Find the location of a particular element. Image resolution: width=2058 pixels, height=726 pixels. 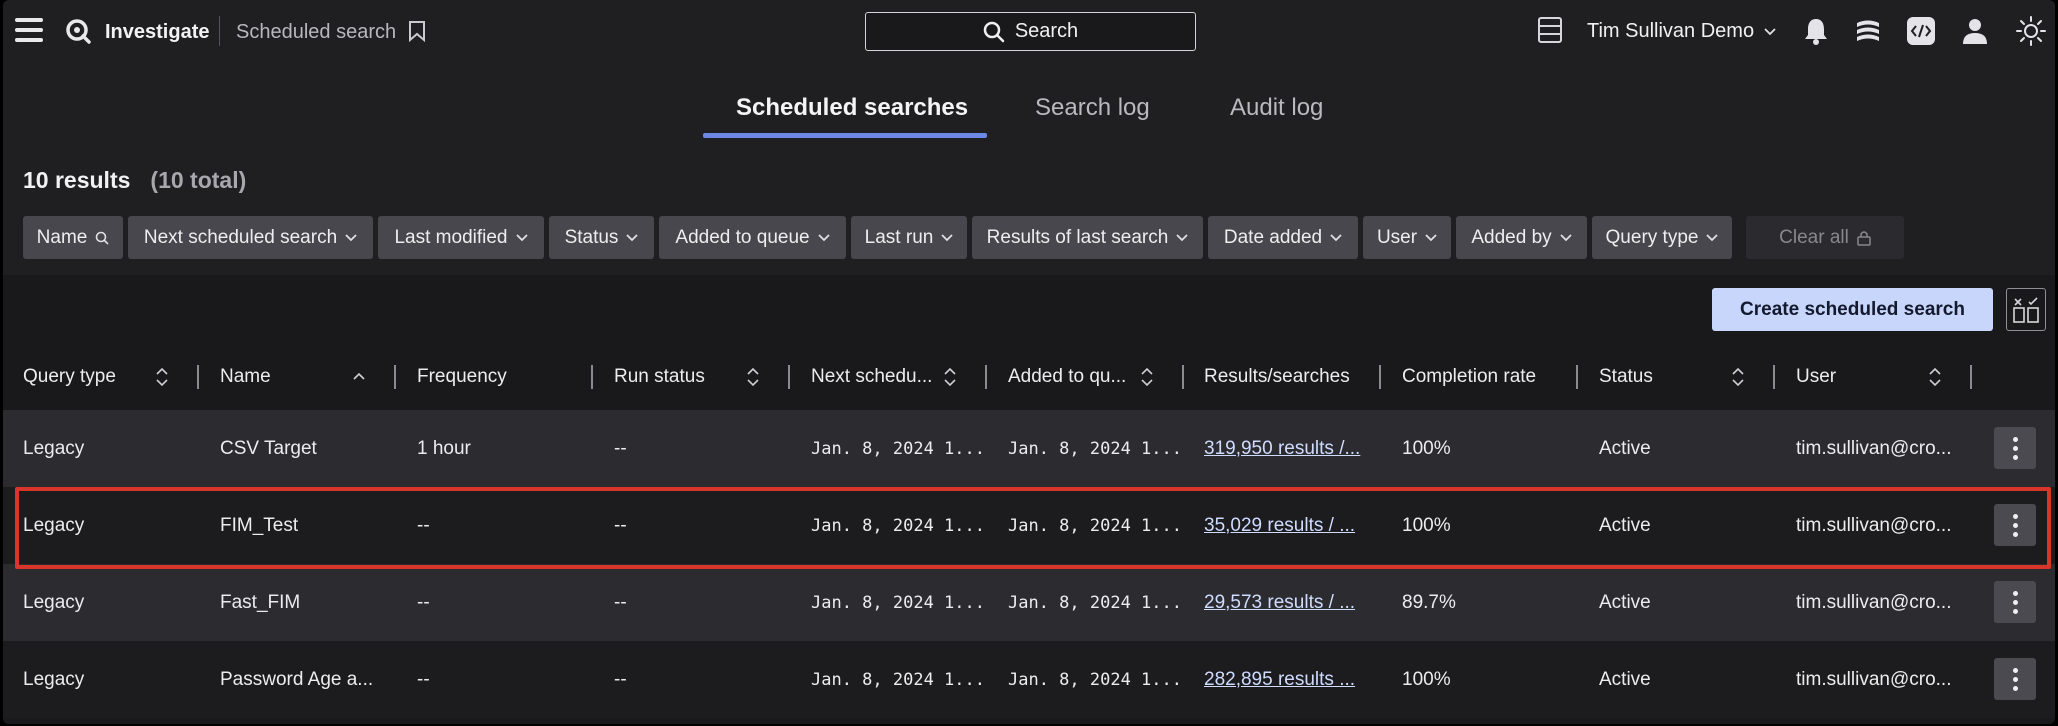

create-scheduled-search-button: Create scheduled search is located at coordinates (1852, 309).